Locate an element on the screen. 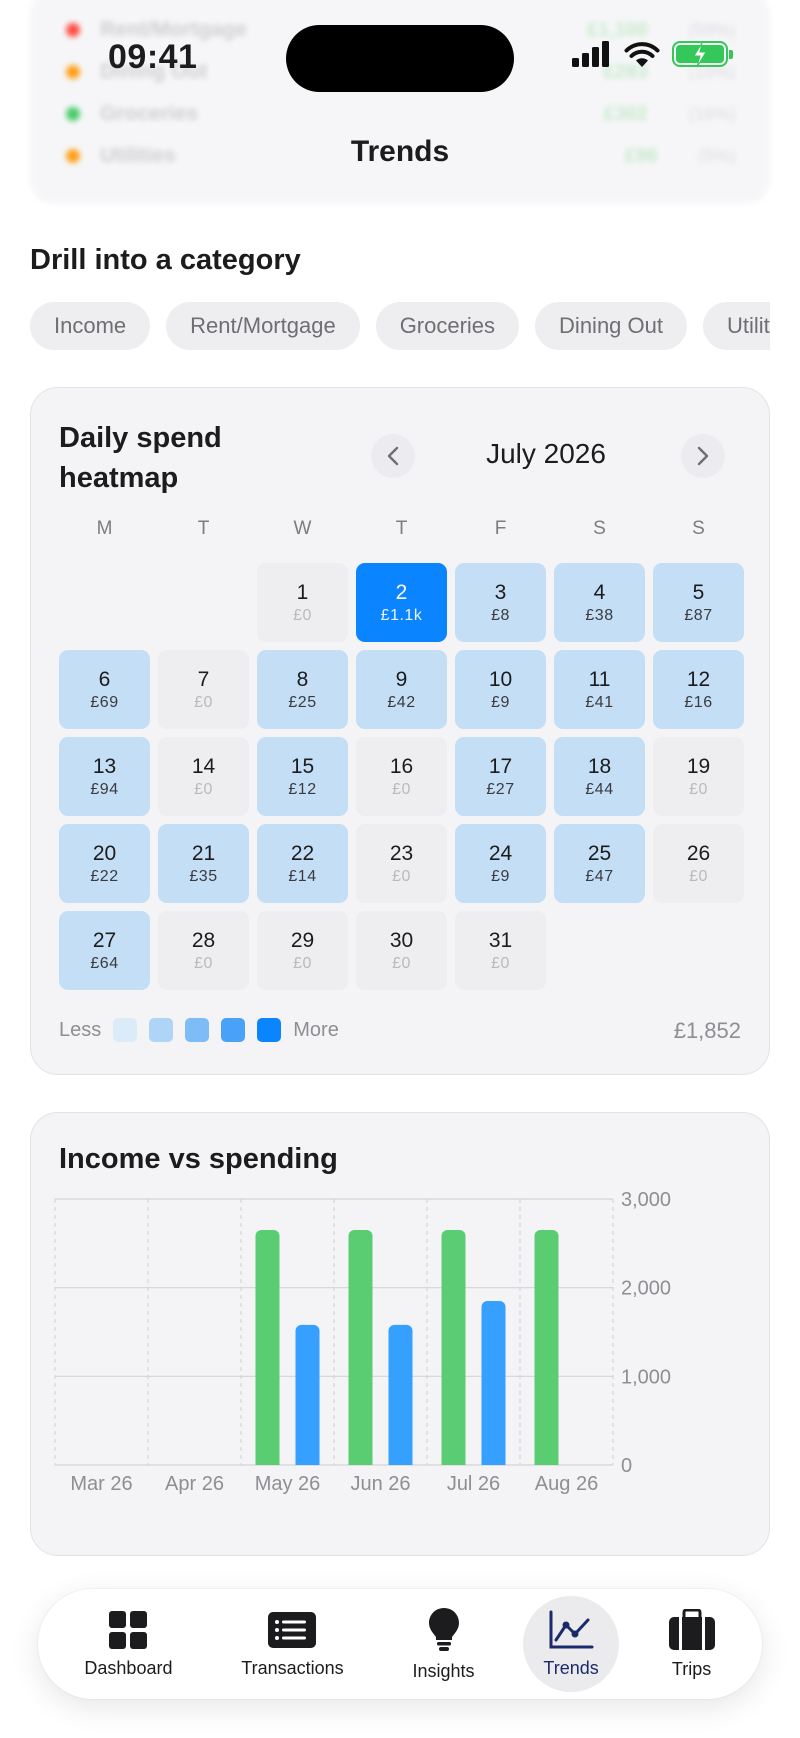  calendar-day-cell: 15 £12 is located at coordinates (302, 776).